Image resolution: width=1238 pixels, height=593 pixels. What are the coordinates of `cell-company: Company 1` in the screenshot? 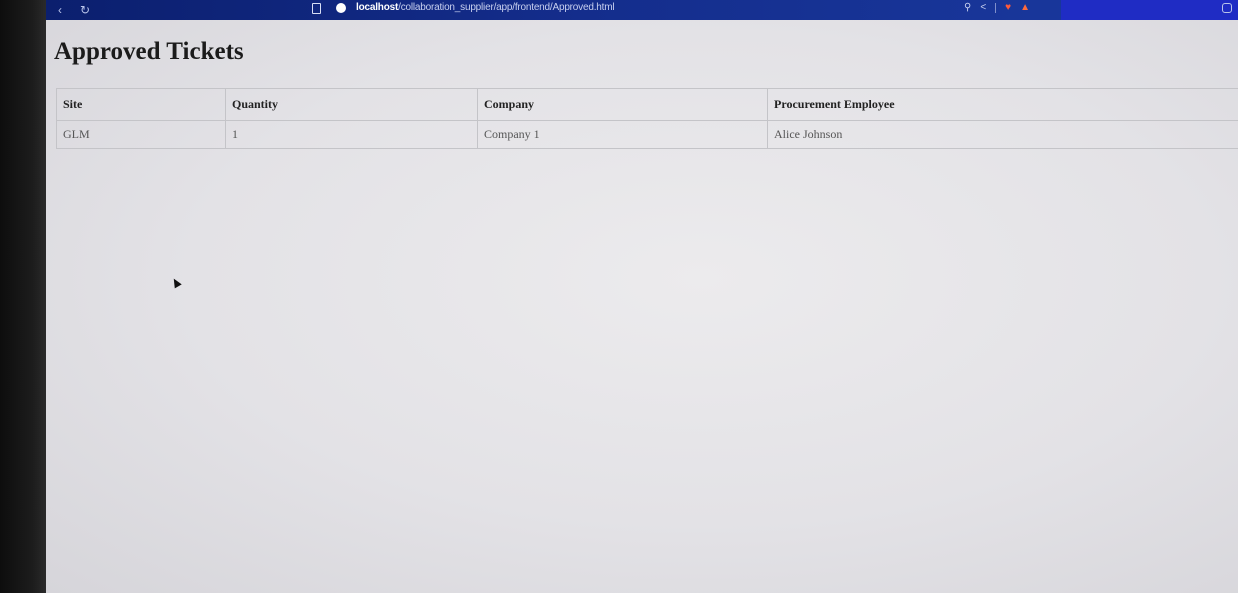 It's located at (622, 134).